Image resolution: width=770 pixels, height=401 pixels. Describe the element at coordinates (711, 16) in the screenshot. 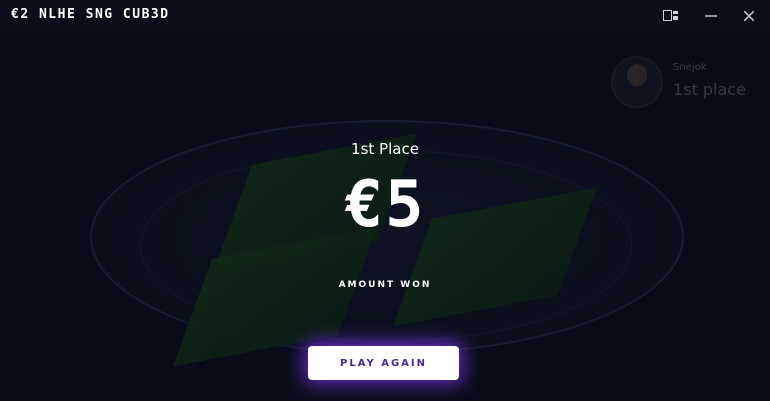

I see `minimize-icon` at that location.